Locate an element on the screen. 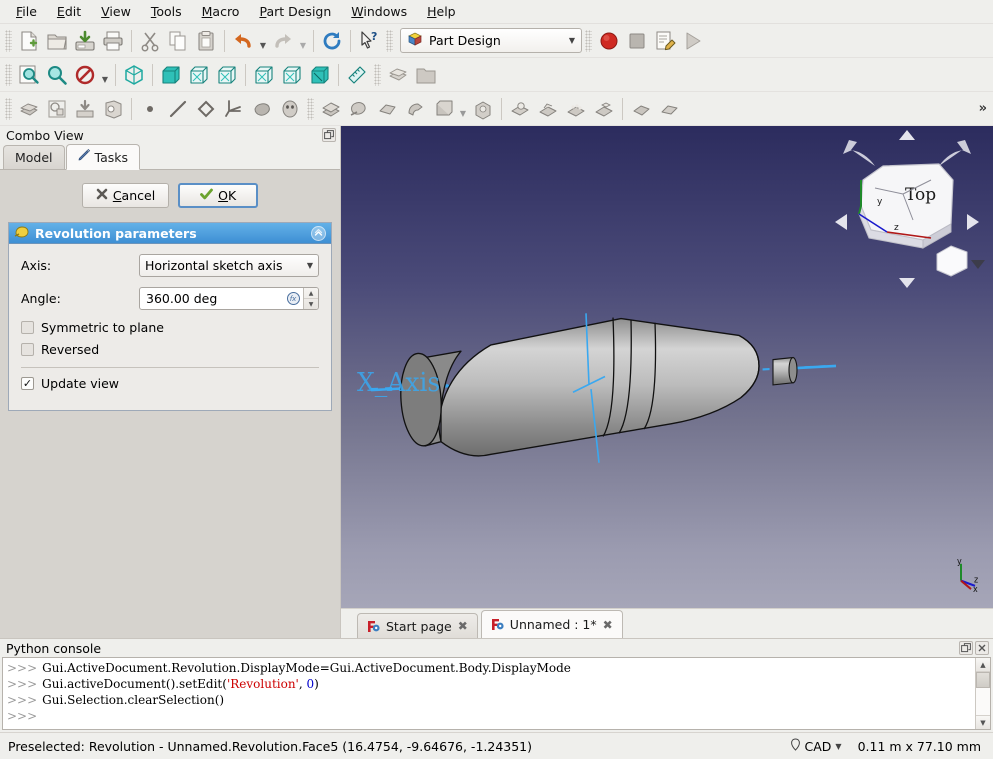 The height and width of the screenshot is (759, 993). cancel-button: Cancel is located at coordinates (125, 195).